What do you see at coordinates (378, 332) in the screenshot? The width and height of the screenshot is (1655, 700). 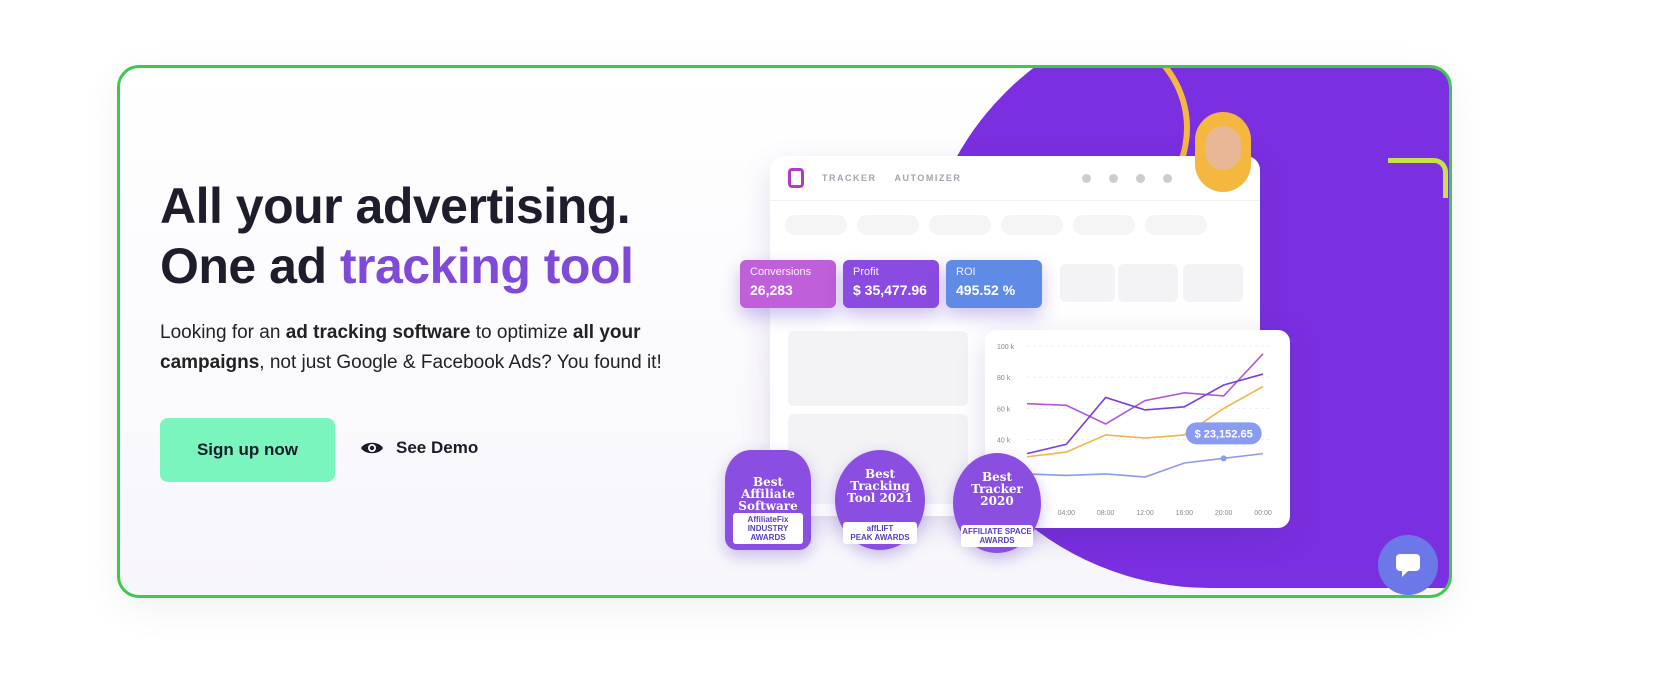 I see `desc-segment: ad tracking software` at bounding box center [378, 332].